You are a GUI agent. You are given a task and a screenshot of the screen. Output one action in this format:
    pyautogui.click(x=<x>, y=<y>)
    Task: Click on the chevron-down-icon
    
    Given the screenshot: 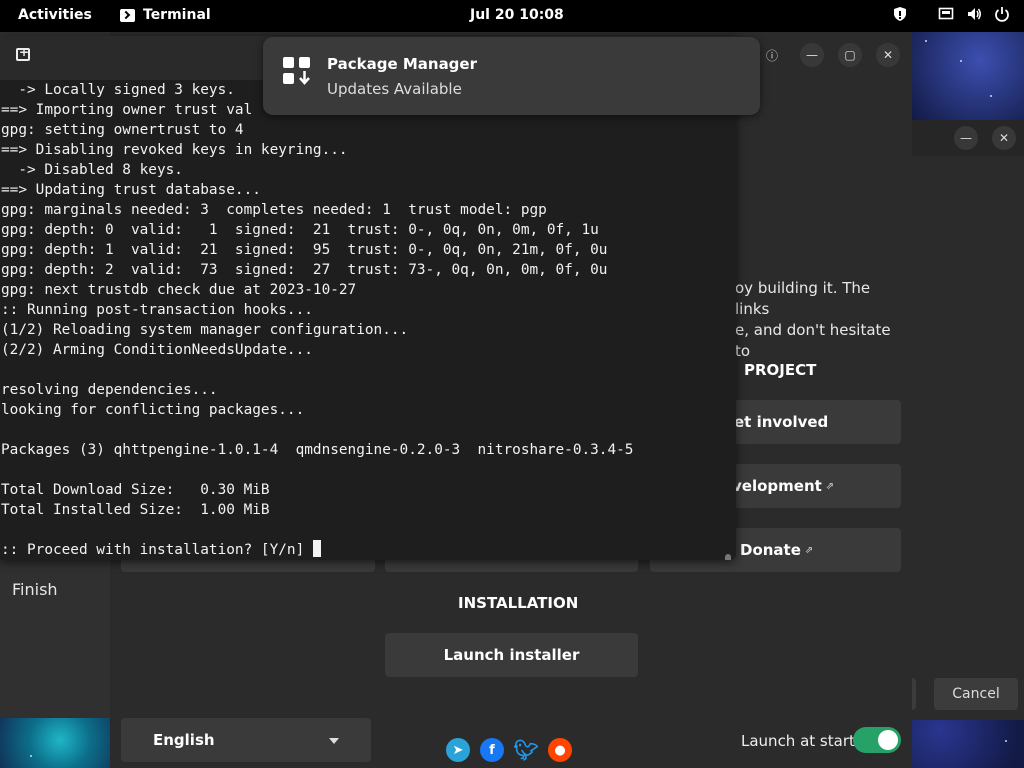 What is the action you would take?
    pyautogui.click(x=334, y=741)
    